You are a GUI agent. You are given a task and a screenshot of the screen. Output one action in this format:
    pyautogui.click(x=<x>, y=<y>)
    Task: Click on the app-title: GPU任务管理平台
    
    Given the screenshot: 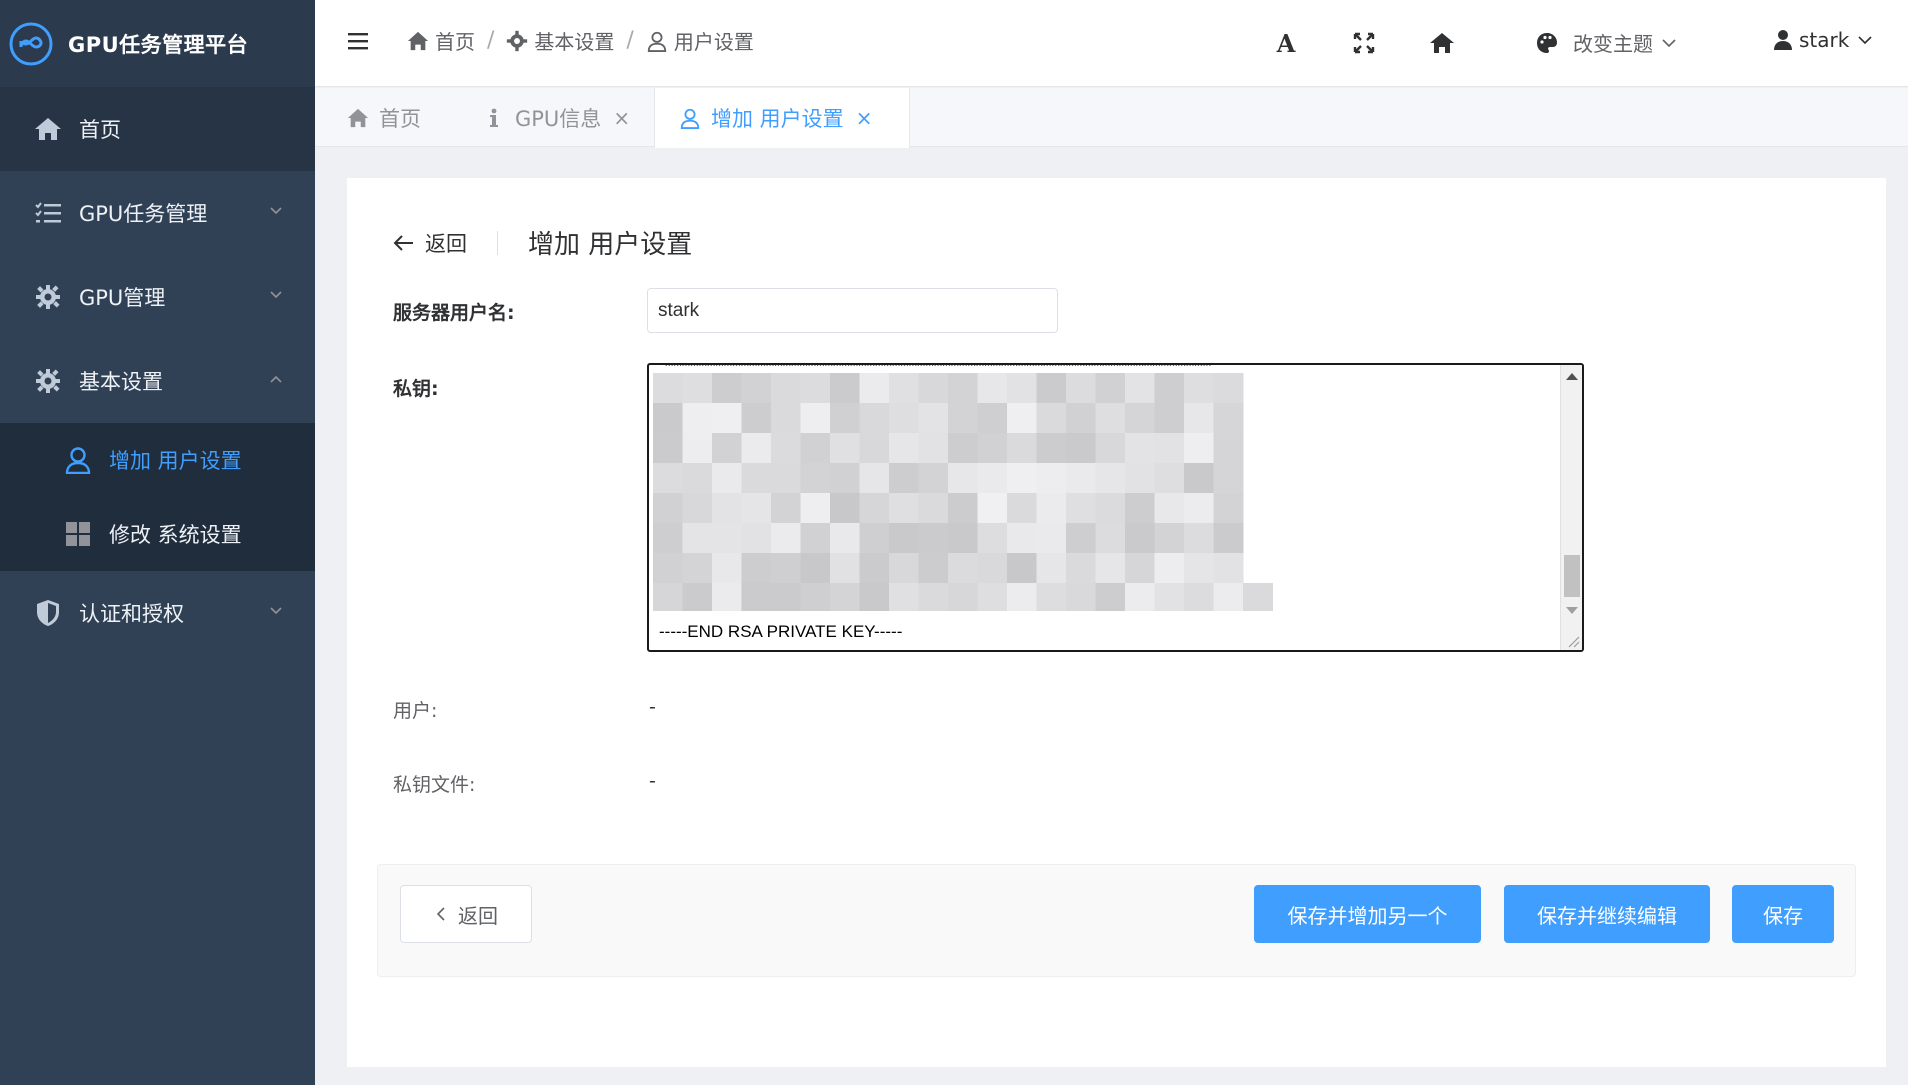 What is the action you would take?
    pyautogui.click(x=158, y=44)
    